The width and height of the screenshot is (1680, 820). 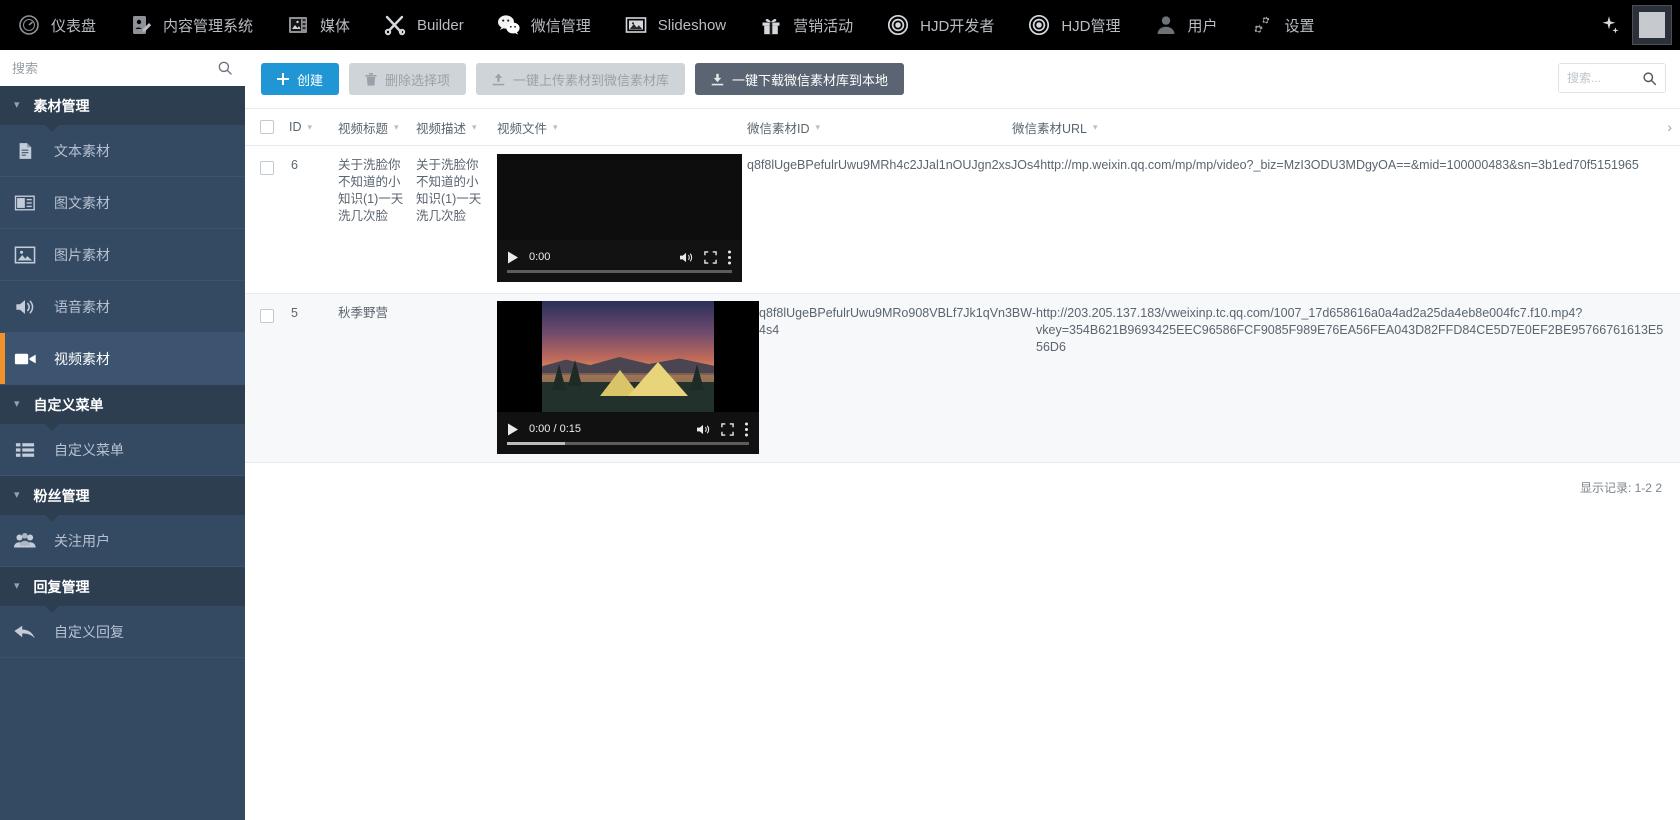 What do you see at coordinates (1282, 25) in the screenshot?
I see `topnav-item-settings: 设置` at bounding box center [1282, 25].